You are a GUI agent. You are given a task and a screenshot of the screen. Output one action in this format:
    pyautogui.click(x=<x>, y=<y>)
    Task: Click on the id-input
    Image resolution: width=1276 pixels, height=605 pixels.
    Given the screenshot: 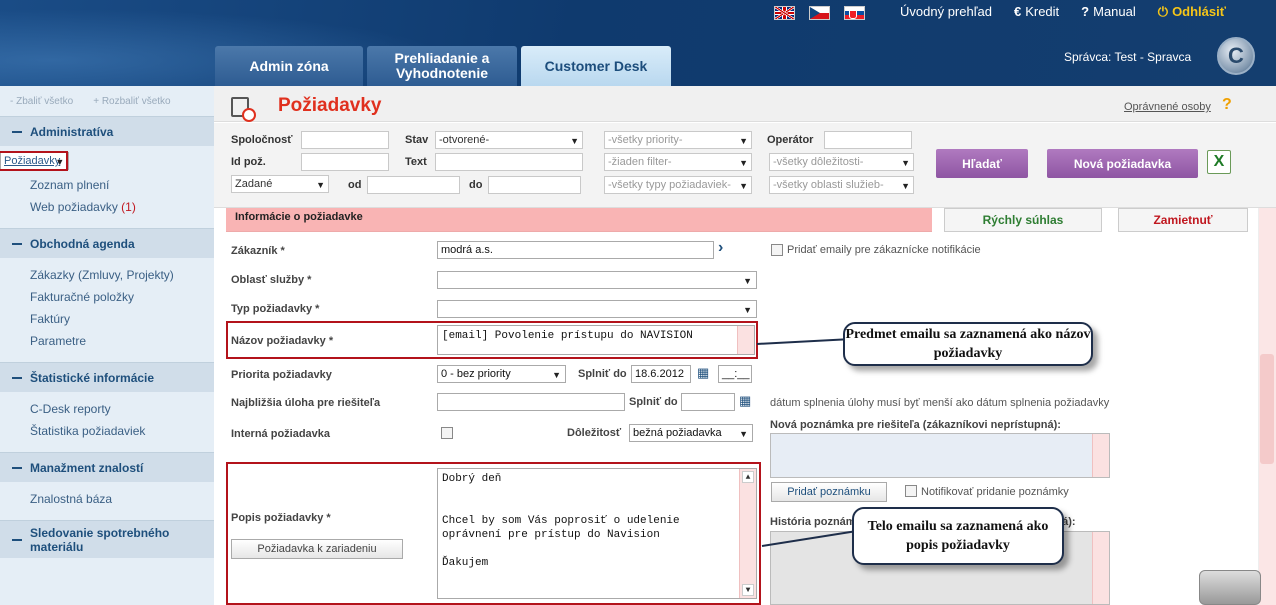 What is the action you would take?
    pyautogui.click(x=345, y=162)
    